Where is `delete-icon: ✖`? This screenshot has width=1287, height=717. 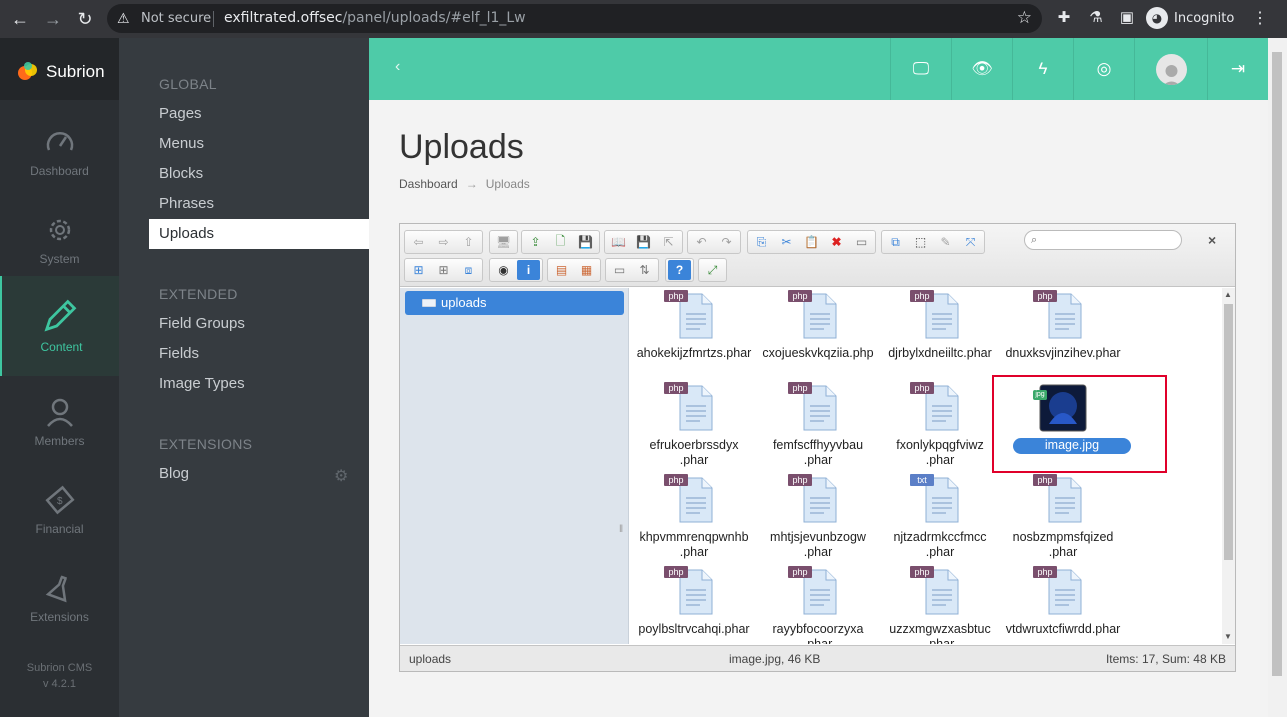 delete-icon: ✖ is located at coordinates (836, 242).